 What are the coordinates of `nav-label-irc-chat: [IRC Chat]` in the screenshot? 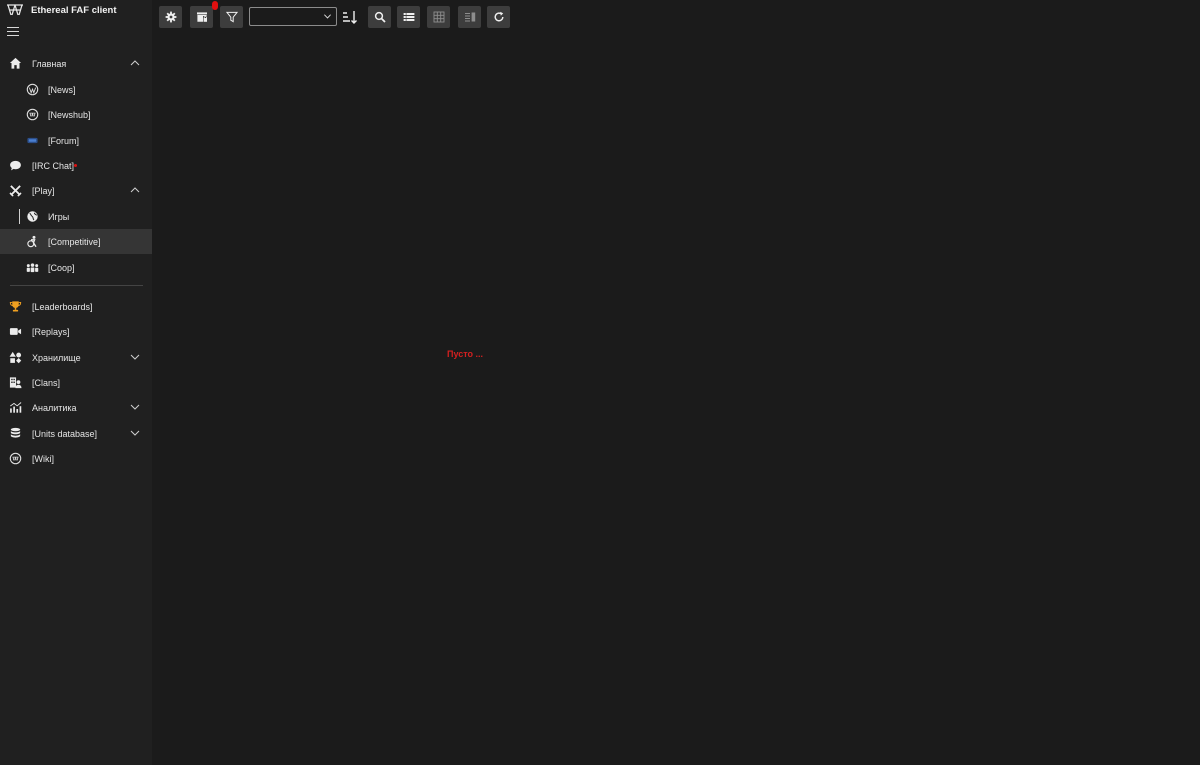 It's located at (53, 166).